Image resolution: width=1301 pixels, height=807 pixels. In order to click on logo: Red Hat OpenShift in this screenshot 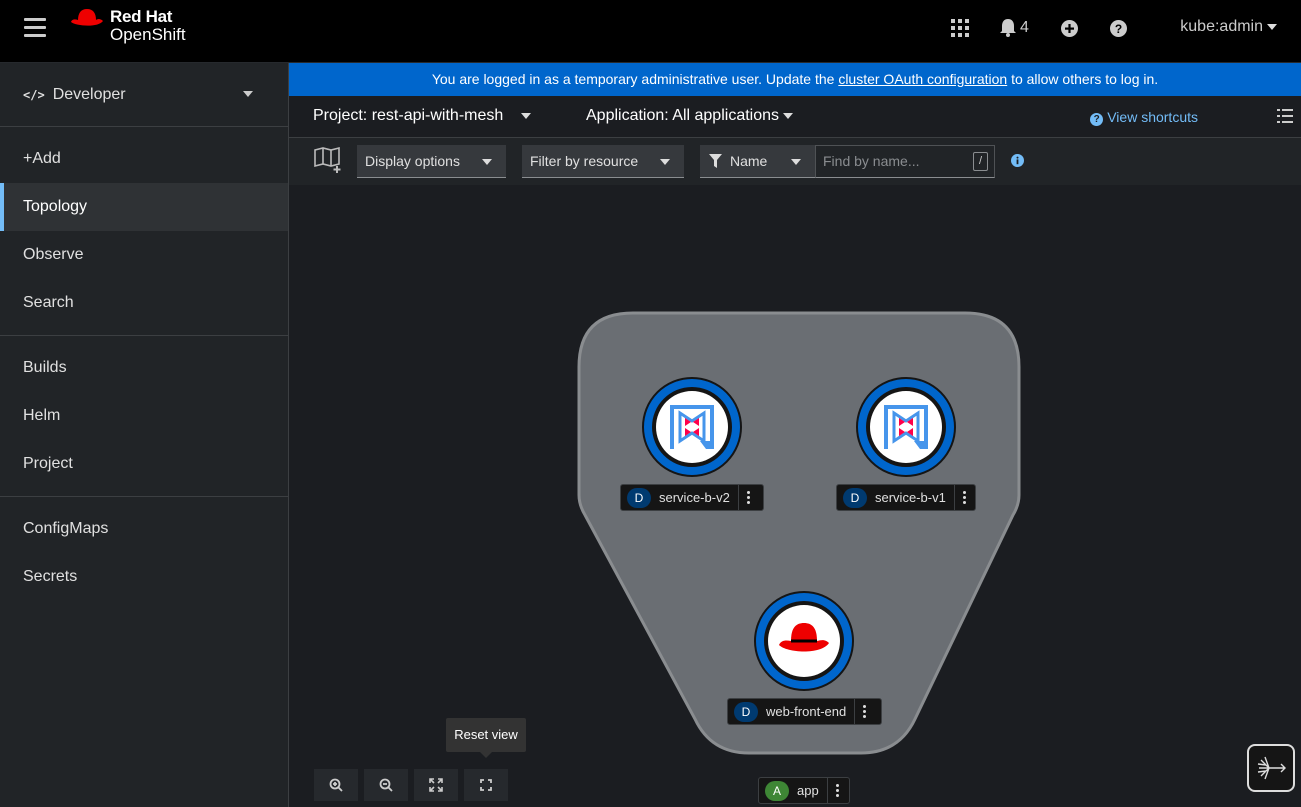, I will do `click(128, 26)`.